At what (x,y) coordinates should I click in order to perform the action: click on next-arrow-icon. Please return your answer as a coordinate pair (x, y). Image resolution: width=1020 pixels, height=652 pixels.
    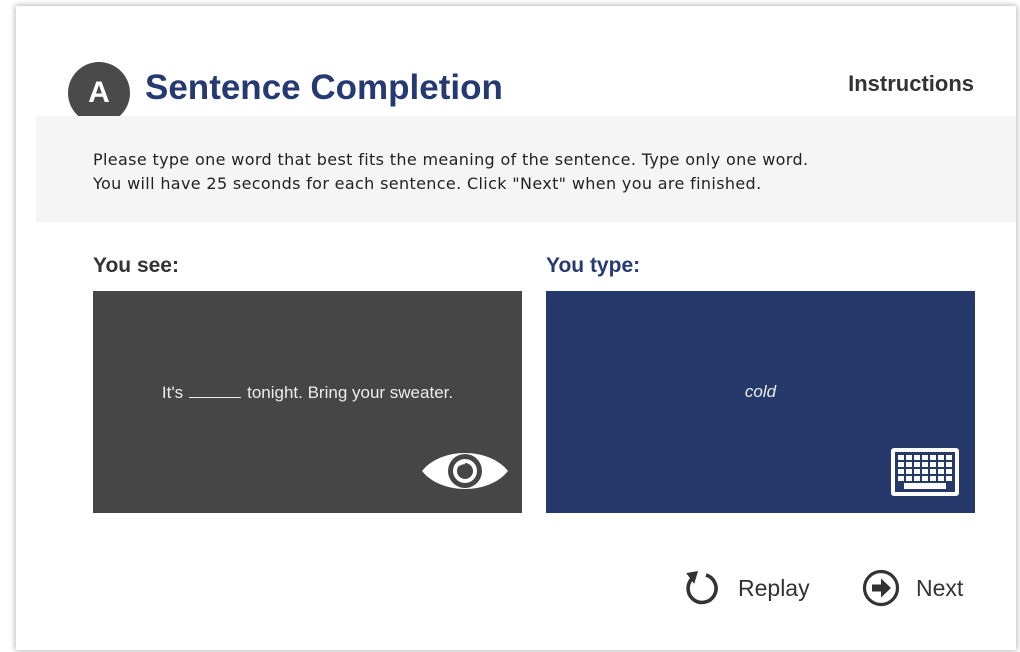
    Looking at the image, I should click on (881, 588).